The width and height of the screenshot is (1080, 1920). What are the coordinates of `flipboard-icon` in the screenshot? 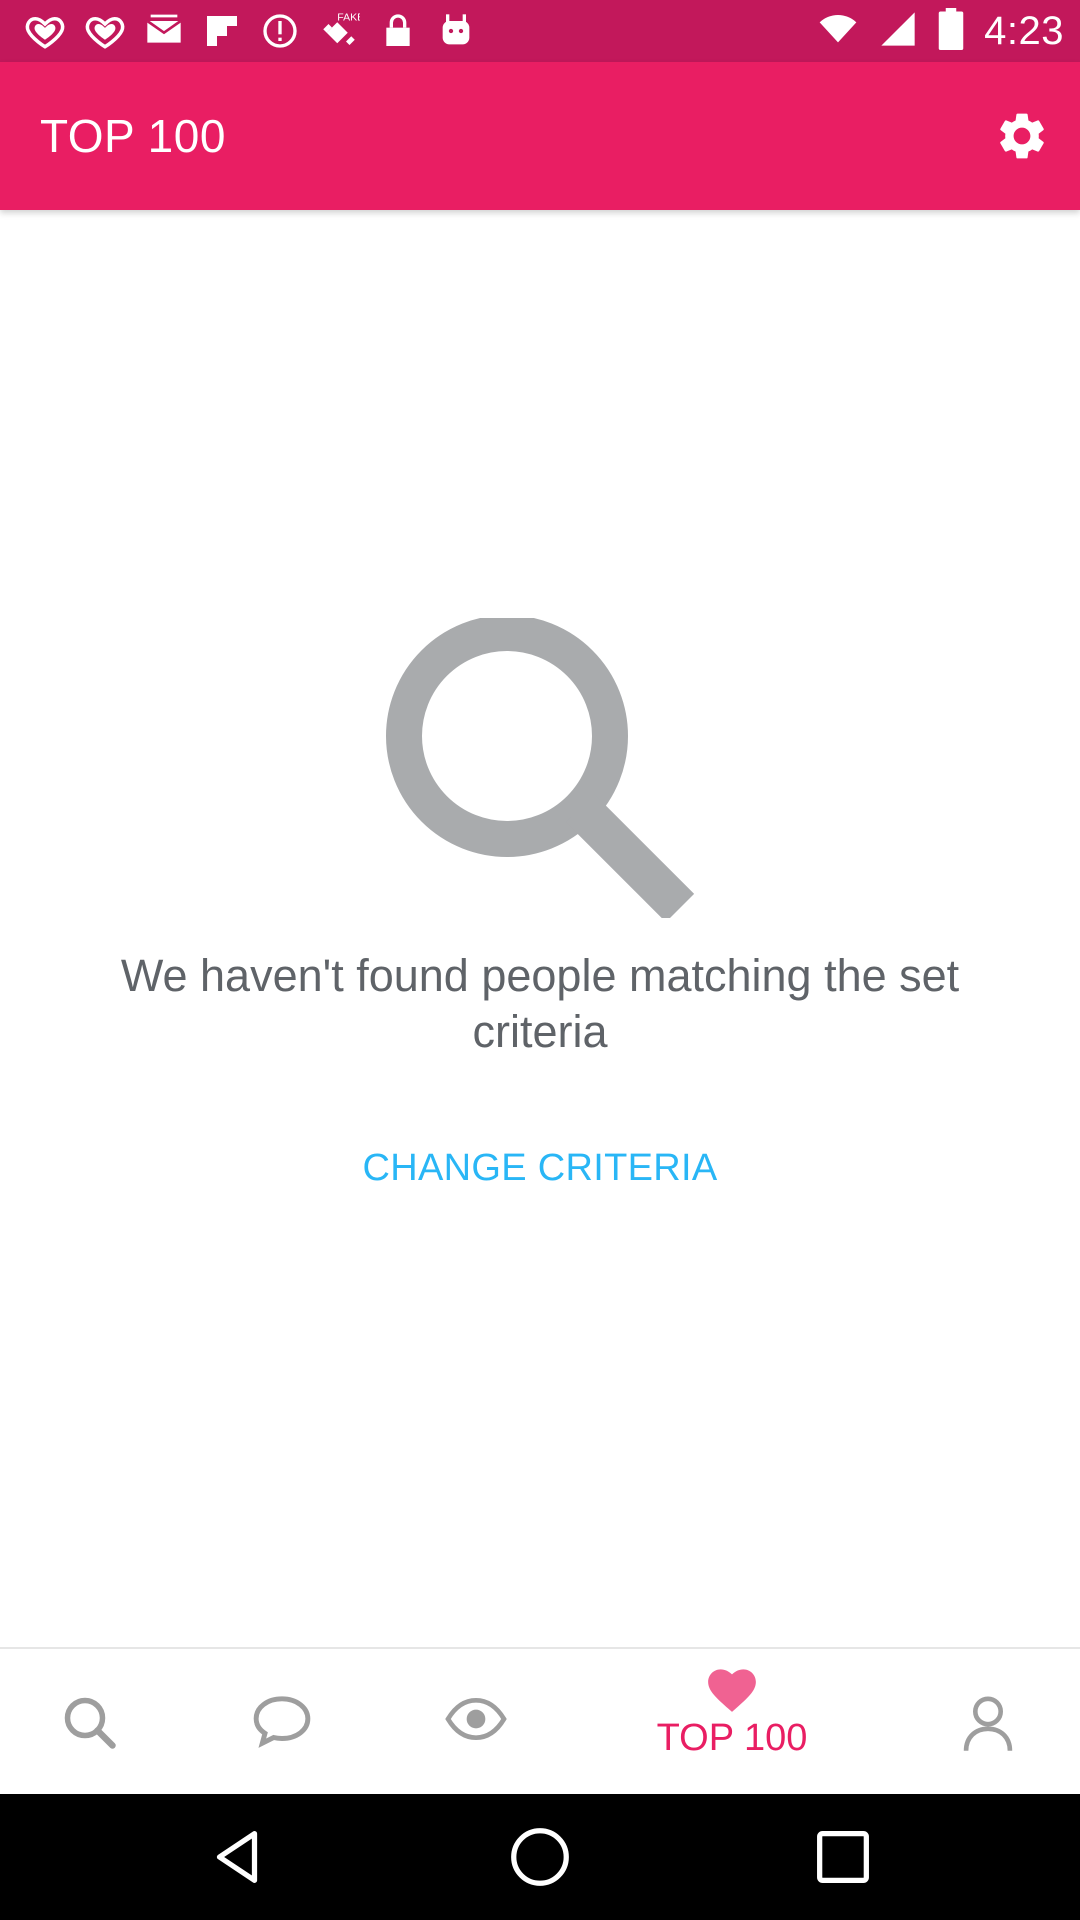 It's located at (222, 31).